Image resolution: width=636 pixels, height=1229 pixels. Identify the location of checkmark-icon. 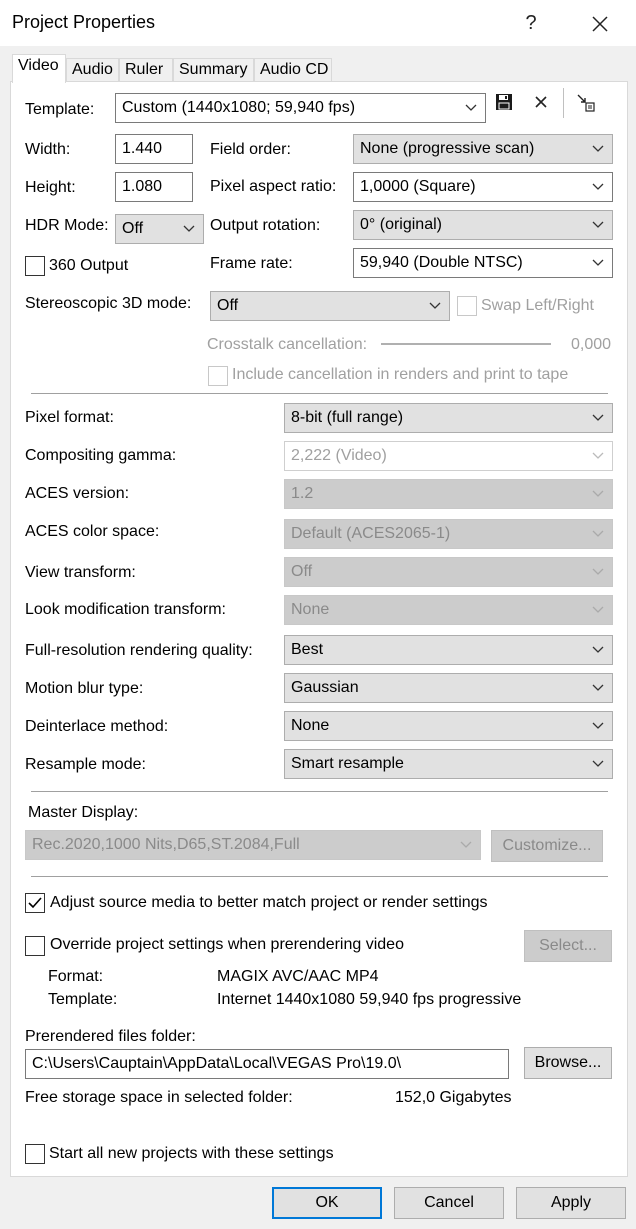
(35, 903).